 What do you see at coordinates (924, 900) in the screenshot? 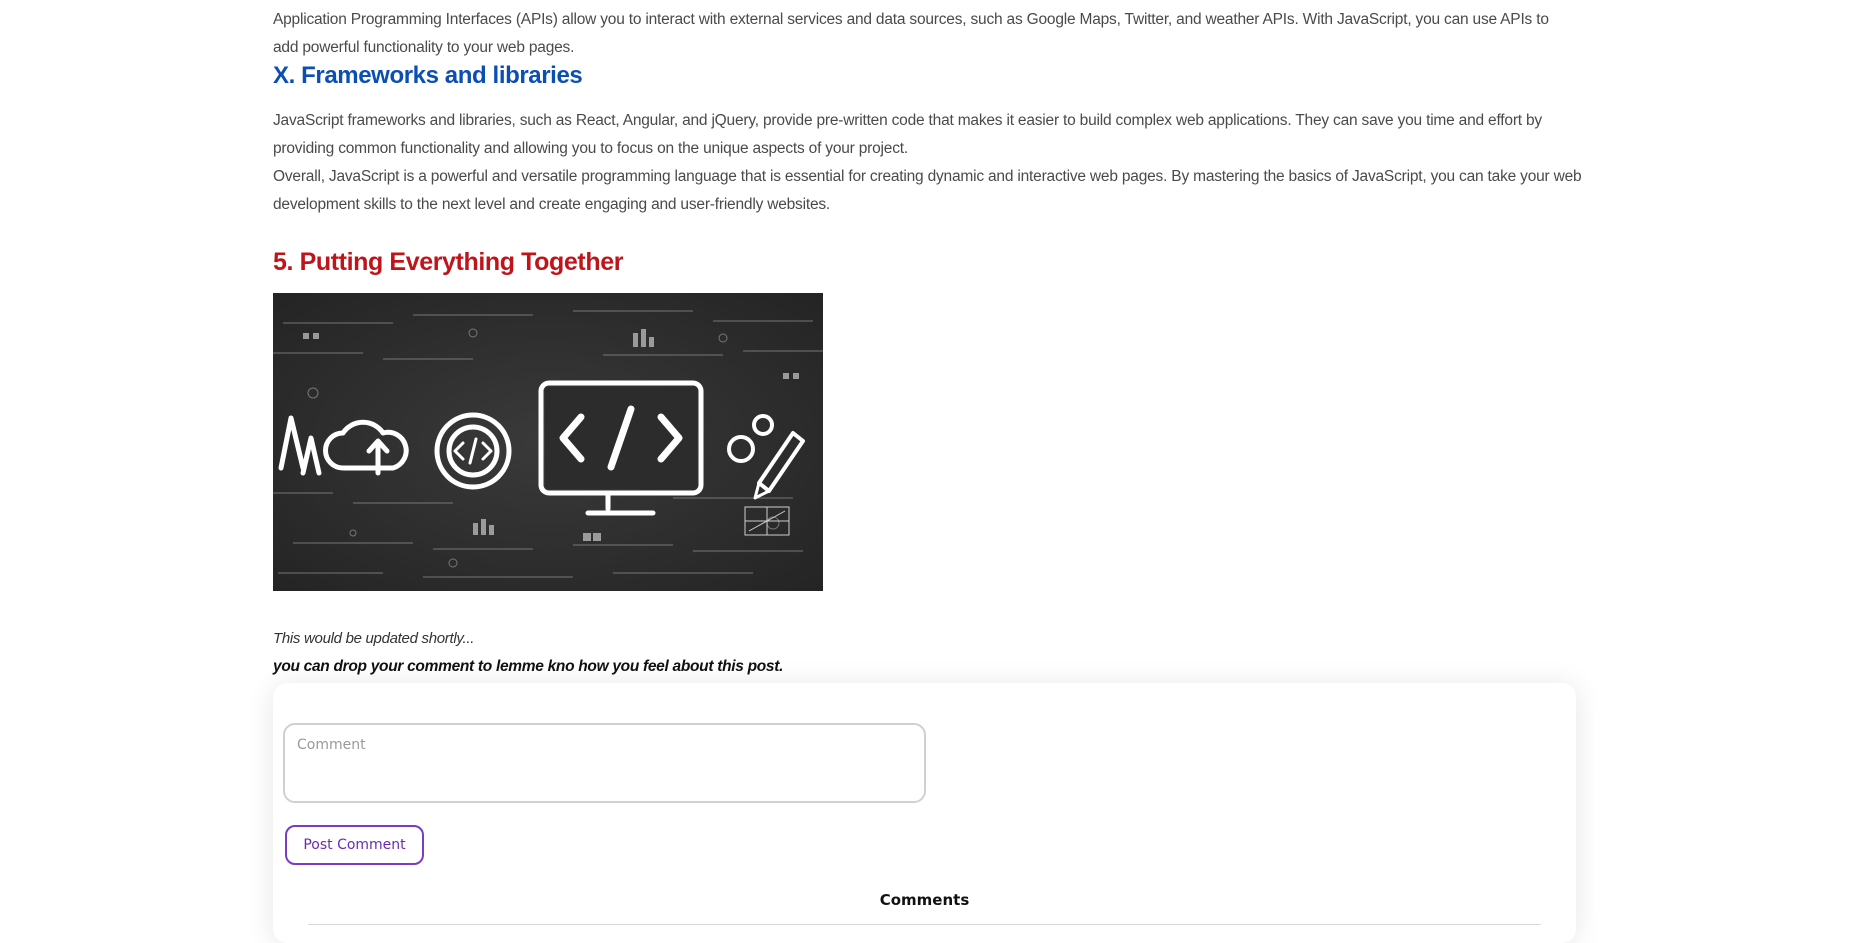
I see `comments-title: Comments` at bounding box center [924, 900].